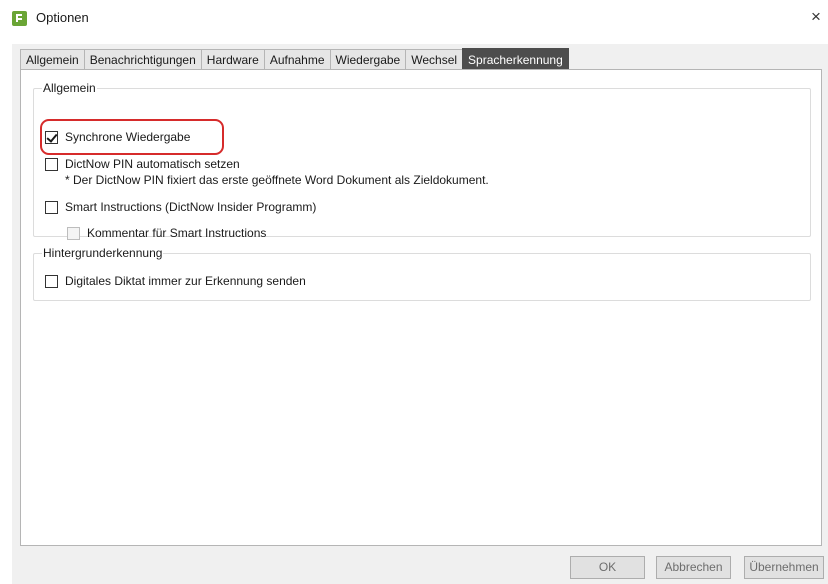  What do you see at coordinates (51, 281) in the screenshot?
I see `checkbox-digitales-diktat-box` at bounding box center [51, 281].